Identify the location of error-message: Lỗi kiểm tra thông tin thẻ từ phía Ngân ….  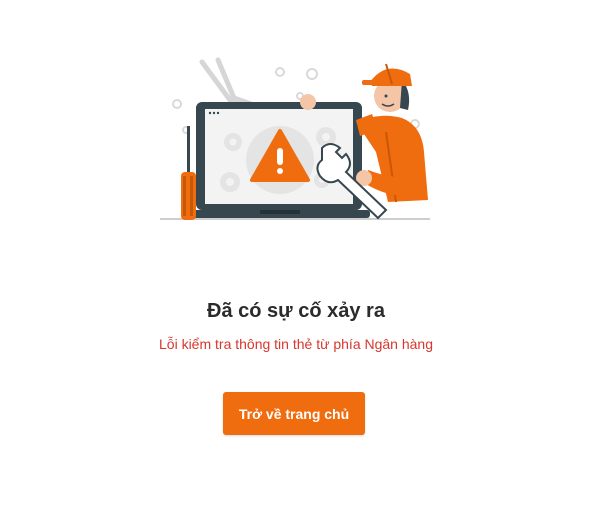
(296, 344).